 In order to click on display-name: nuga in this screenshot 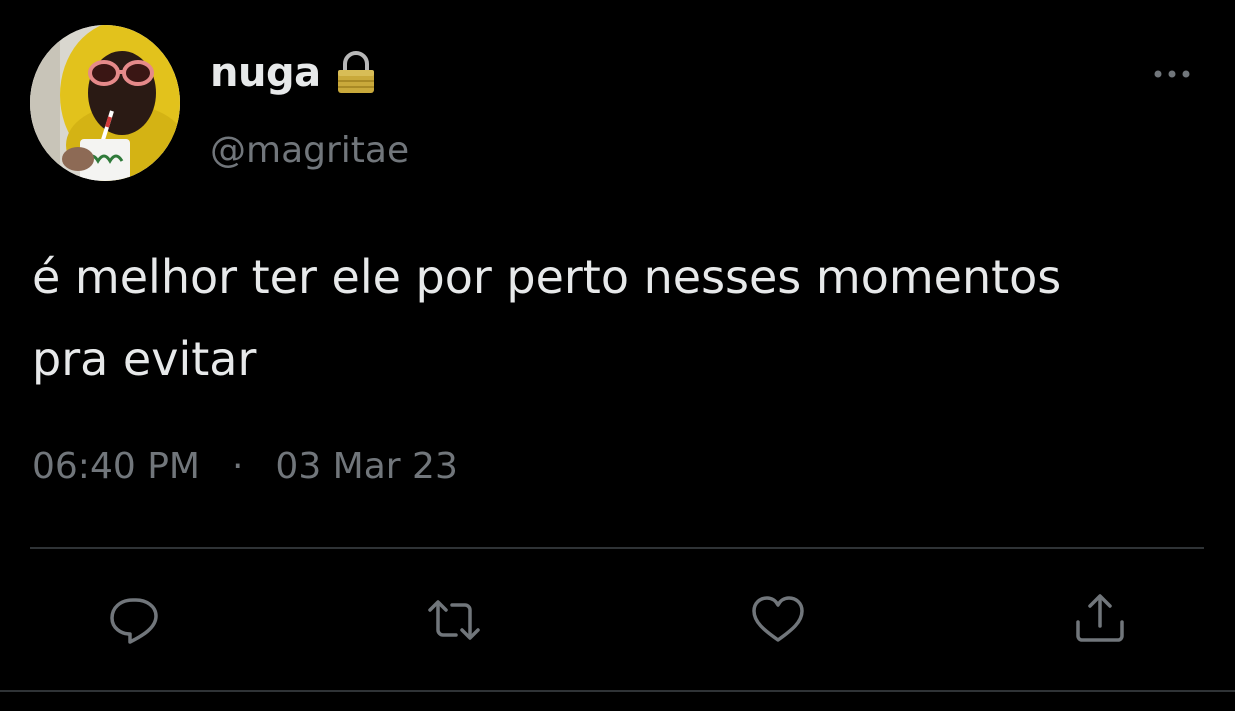, I will do `click(265, 73)`.